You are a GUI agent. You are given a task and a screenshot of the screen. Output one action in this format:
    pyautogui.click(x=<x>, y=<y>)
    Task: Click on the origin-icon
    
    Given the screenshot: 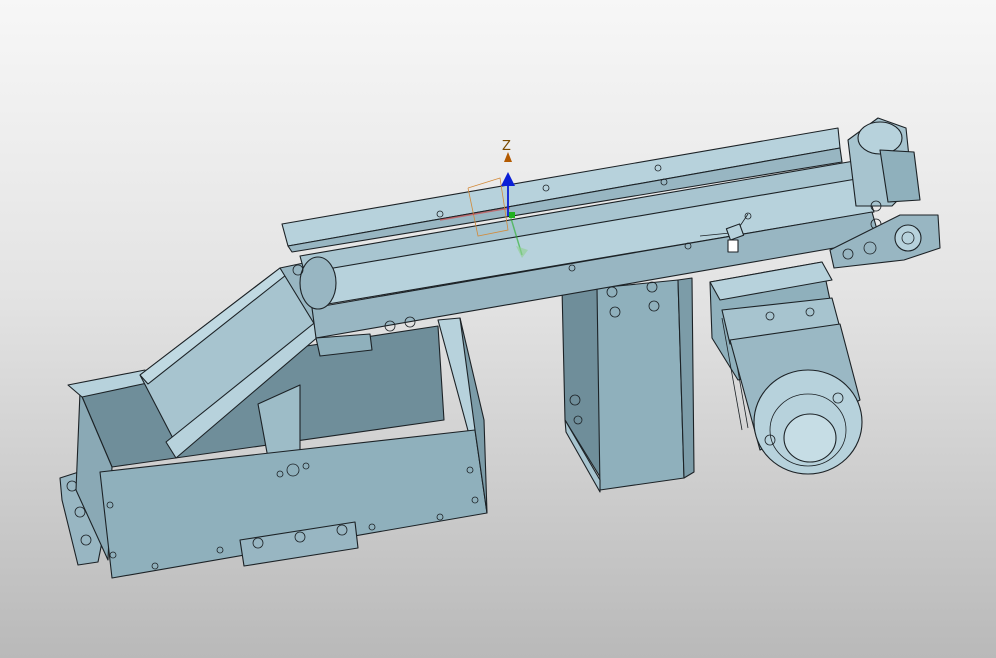 What is the action you would take?
    pyautogui.click(x=512, y=215)
    